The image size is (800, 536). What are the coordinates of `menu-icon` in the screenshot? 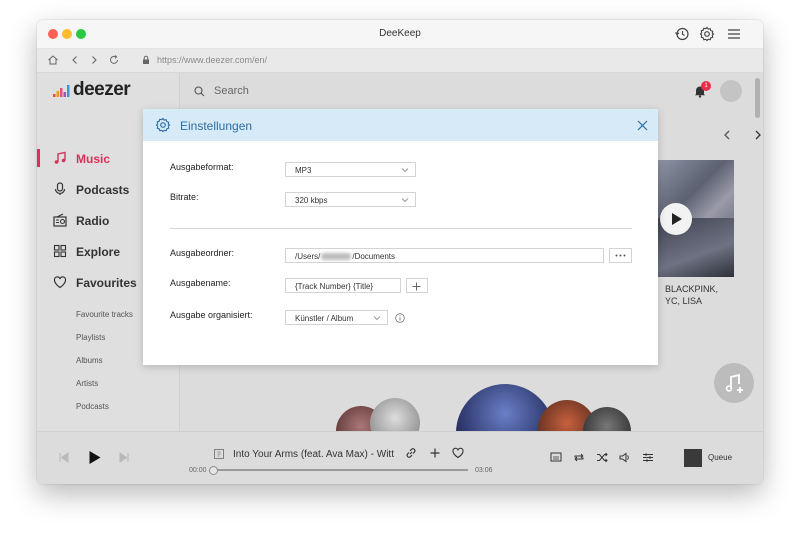 It's located at (734, 34).